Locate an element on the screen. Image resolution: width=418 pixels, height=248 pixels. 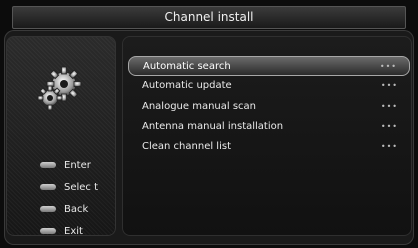
legend-exit: Exit is located at coordinates (78, 231).